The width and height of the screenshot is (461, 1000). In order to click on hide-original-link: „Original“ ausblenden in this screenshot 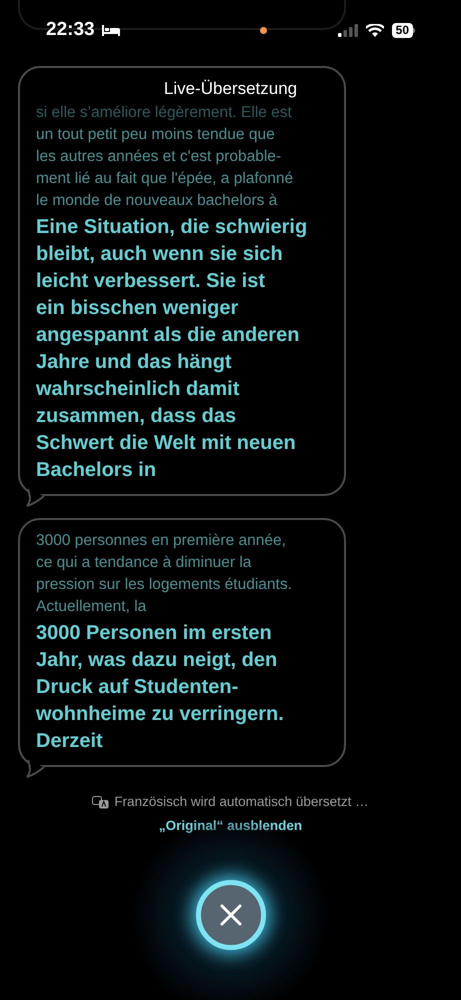, I will do `click(230, 826)`.